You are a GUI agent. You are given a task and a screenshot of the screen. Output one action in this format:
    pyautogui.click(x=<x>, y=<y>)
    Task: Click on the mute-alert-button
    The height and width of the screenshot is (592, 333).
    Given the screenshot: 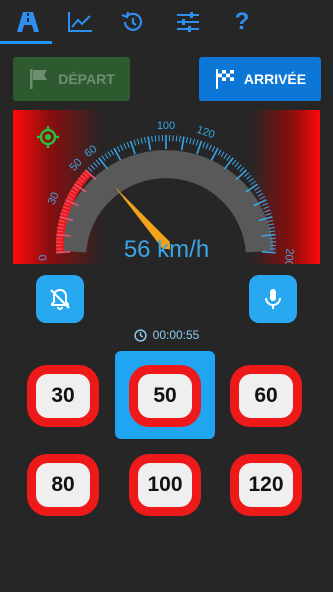 What is the action you would take?
    pyautogui.click(x=60, y=299)
    